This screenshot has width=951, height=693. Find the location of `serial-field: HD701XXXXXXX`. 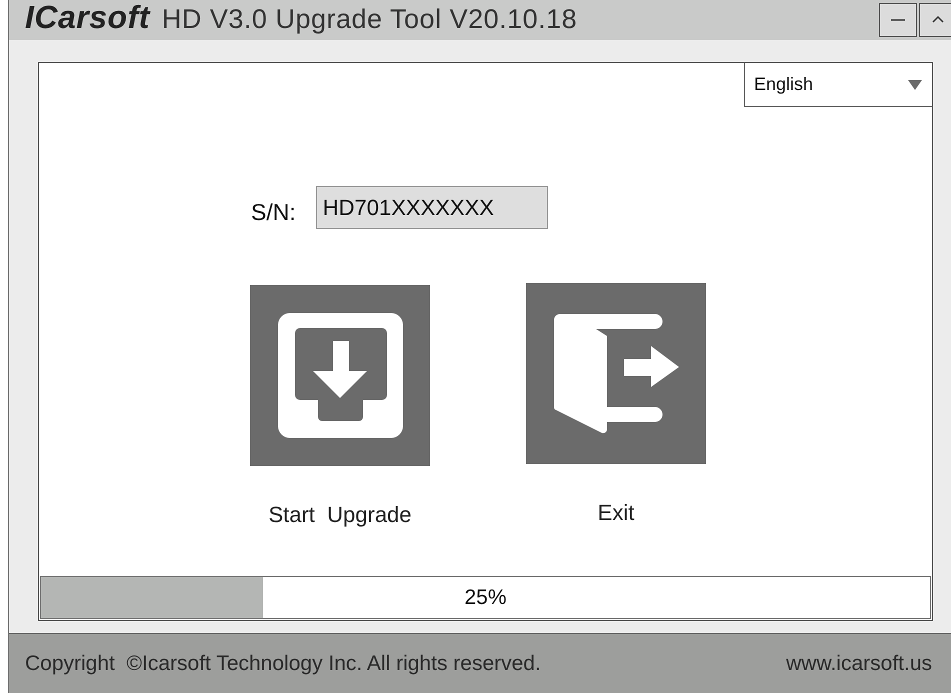

serial-field: HD701XXXXXXX is located at coordinates (432, 207).